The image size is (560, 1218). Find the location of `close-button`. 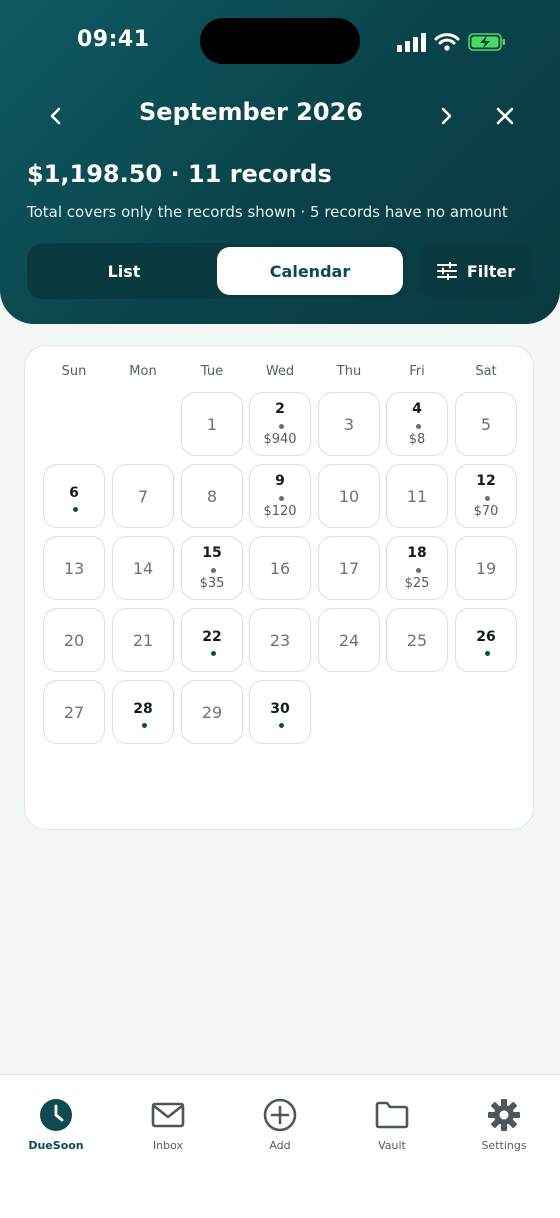

close-button is located at coordinates (505, 116).